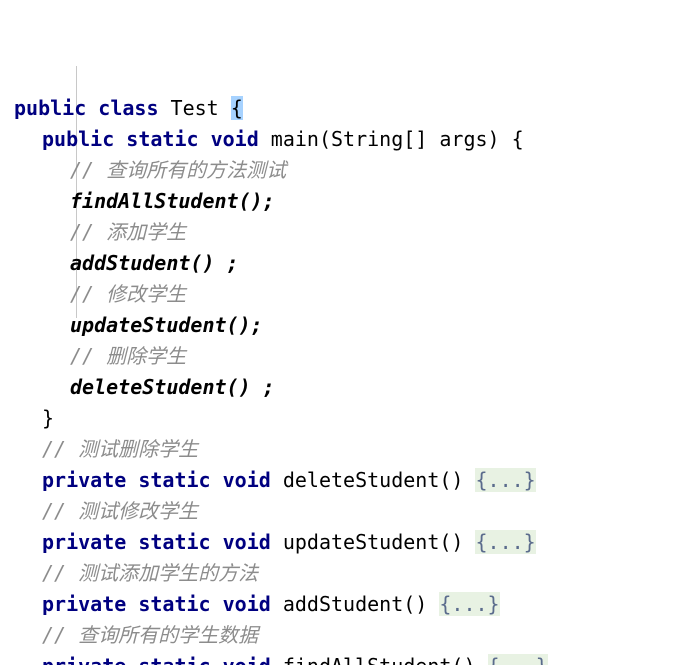  I want to click on line-method-add-student: private static void addStudent() {...}, so click(342, 604).